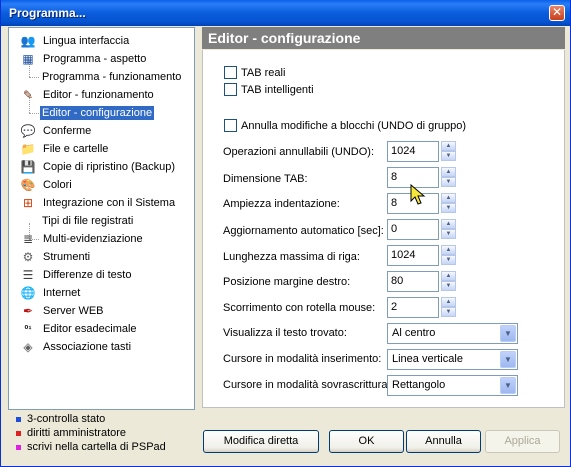 The image size is (571, 467). I want to click on globe-icon: 🌐, so click(28, 293).